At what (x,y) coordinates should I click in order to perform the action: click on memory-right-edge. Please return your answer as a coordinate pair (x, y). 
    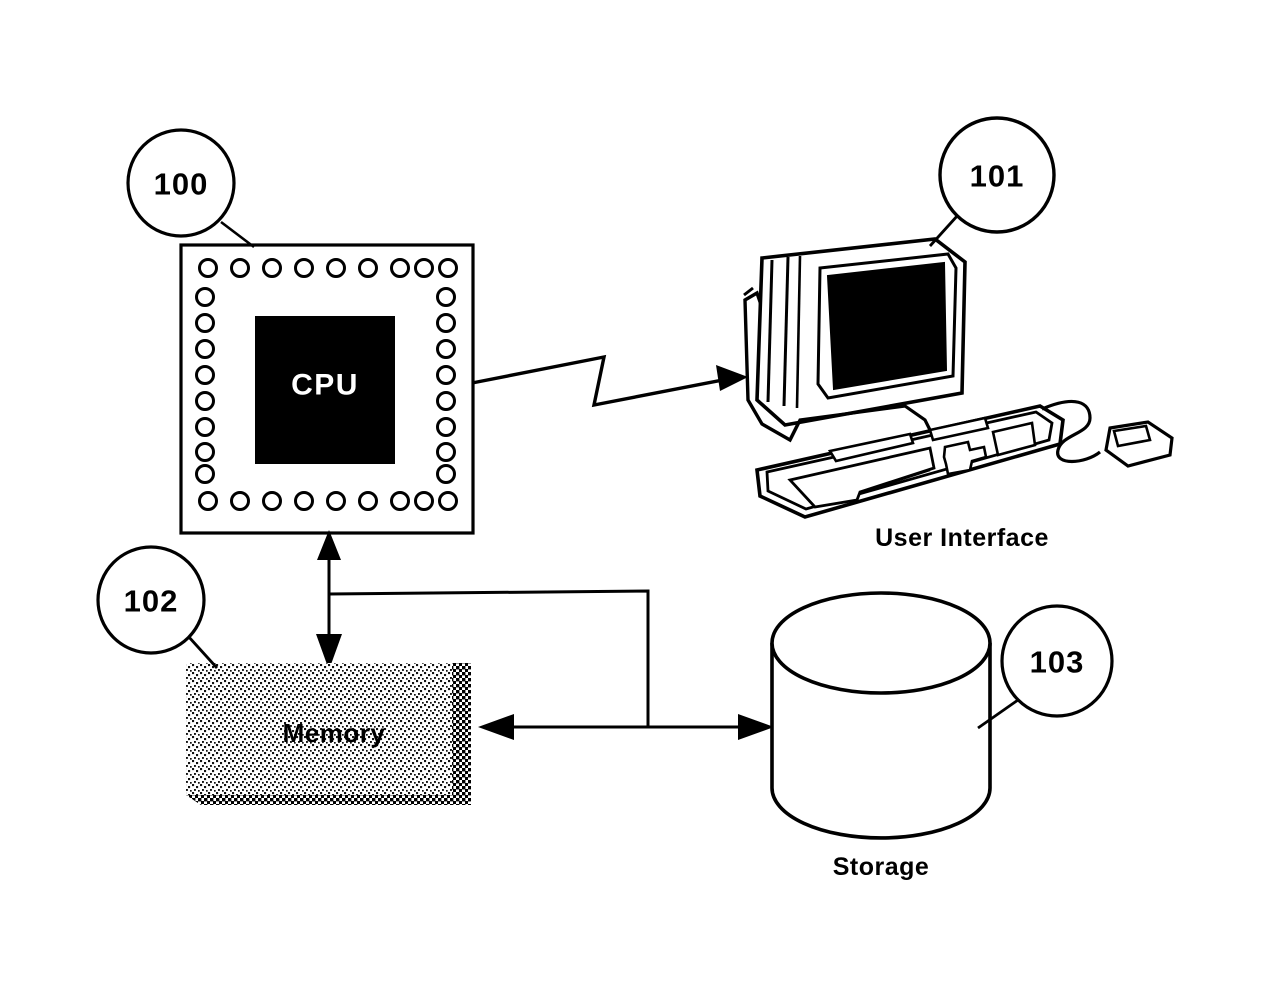
    Looking at the image, I should click on (461, 729).